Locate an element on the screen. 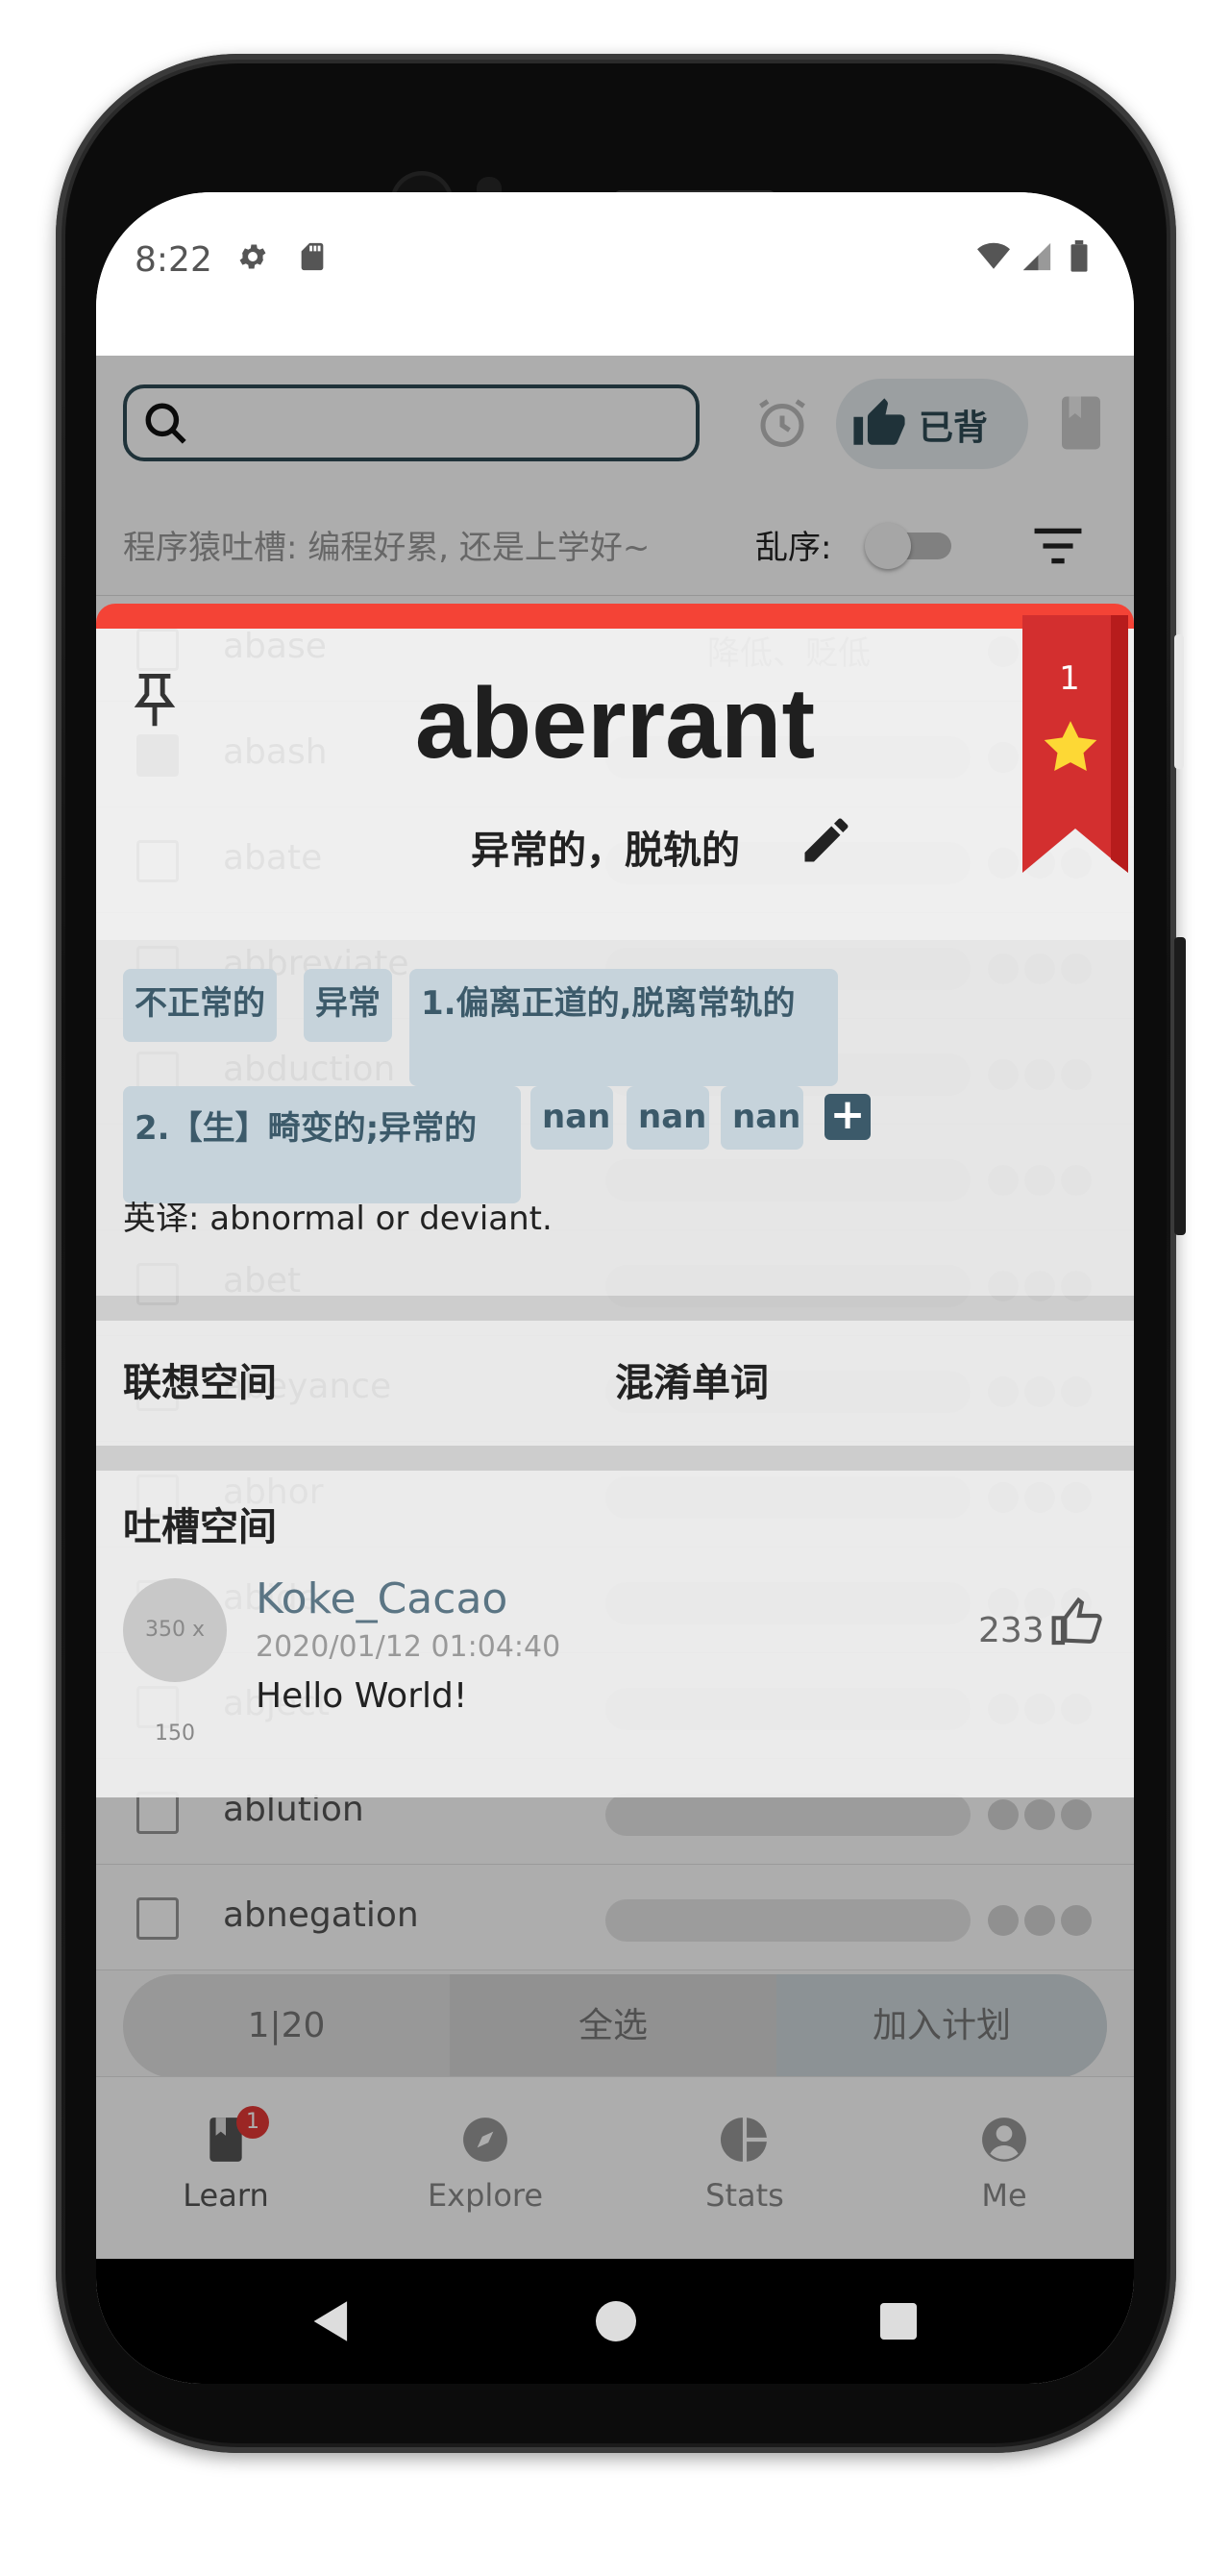 Image resolution: width=1230 pixels, height=2576 pixels. tag-chip: 1.偏离正道的,脱离常轨的 is located at coordinates (623, 1027).